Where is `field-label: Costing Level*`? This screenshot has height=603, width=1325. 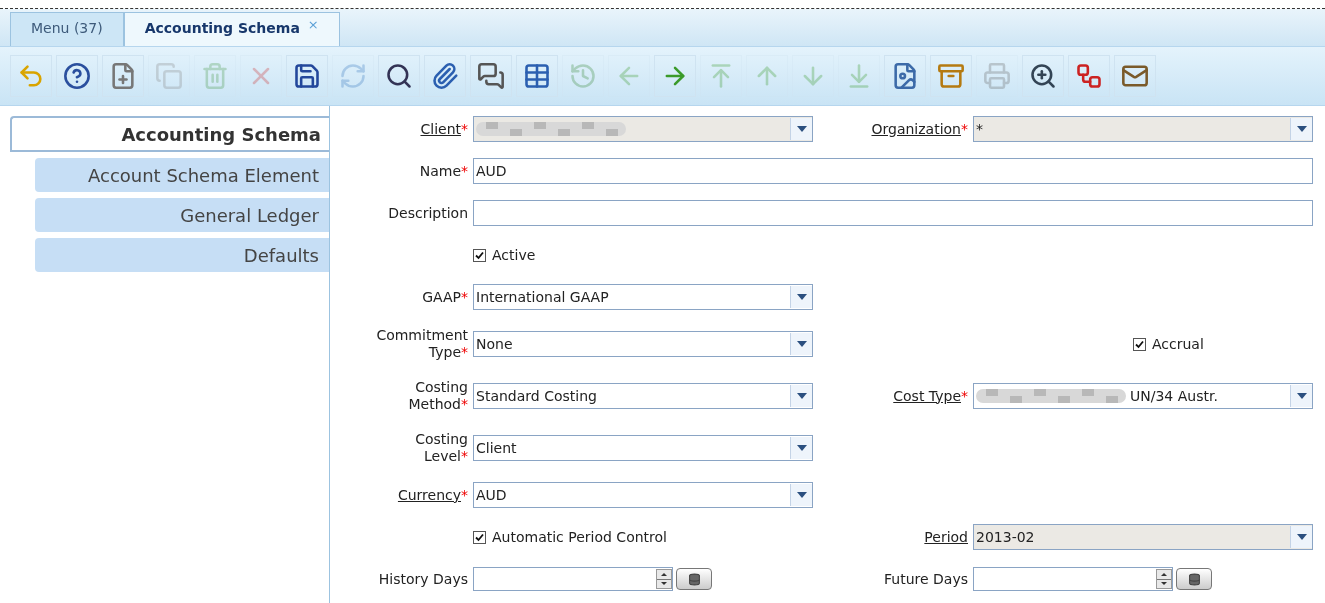
field-label: Costing Level* is located at coordinates (441, 448).